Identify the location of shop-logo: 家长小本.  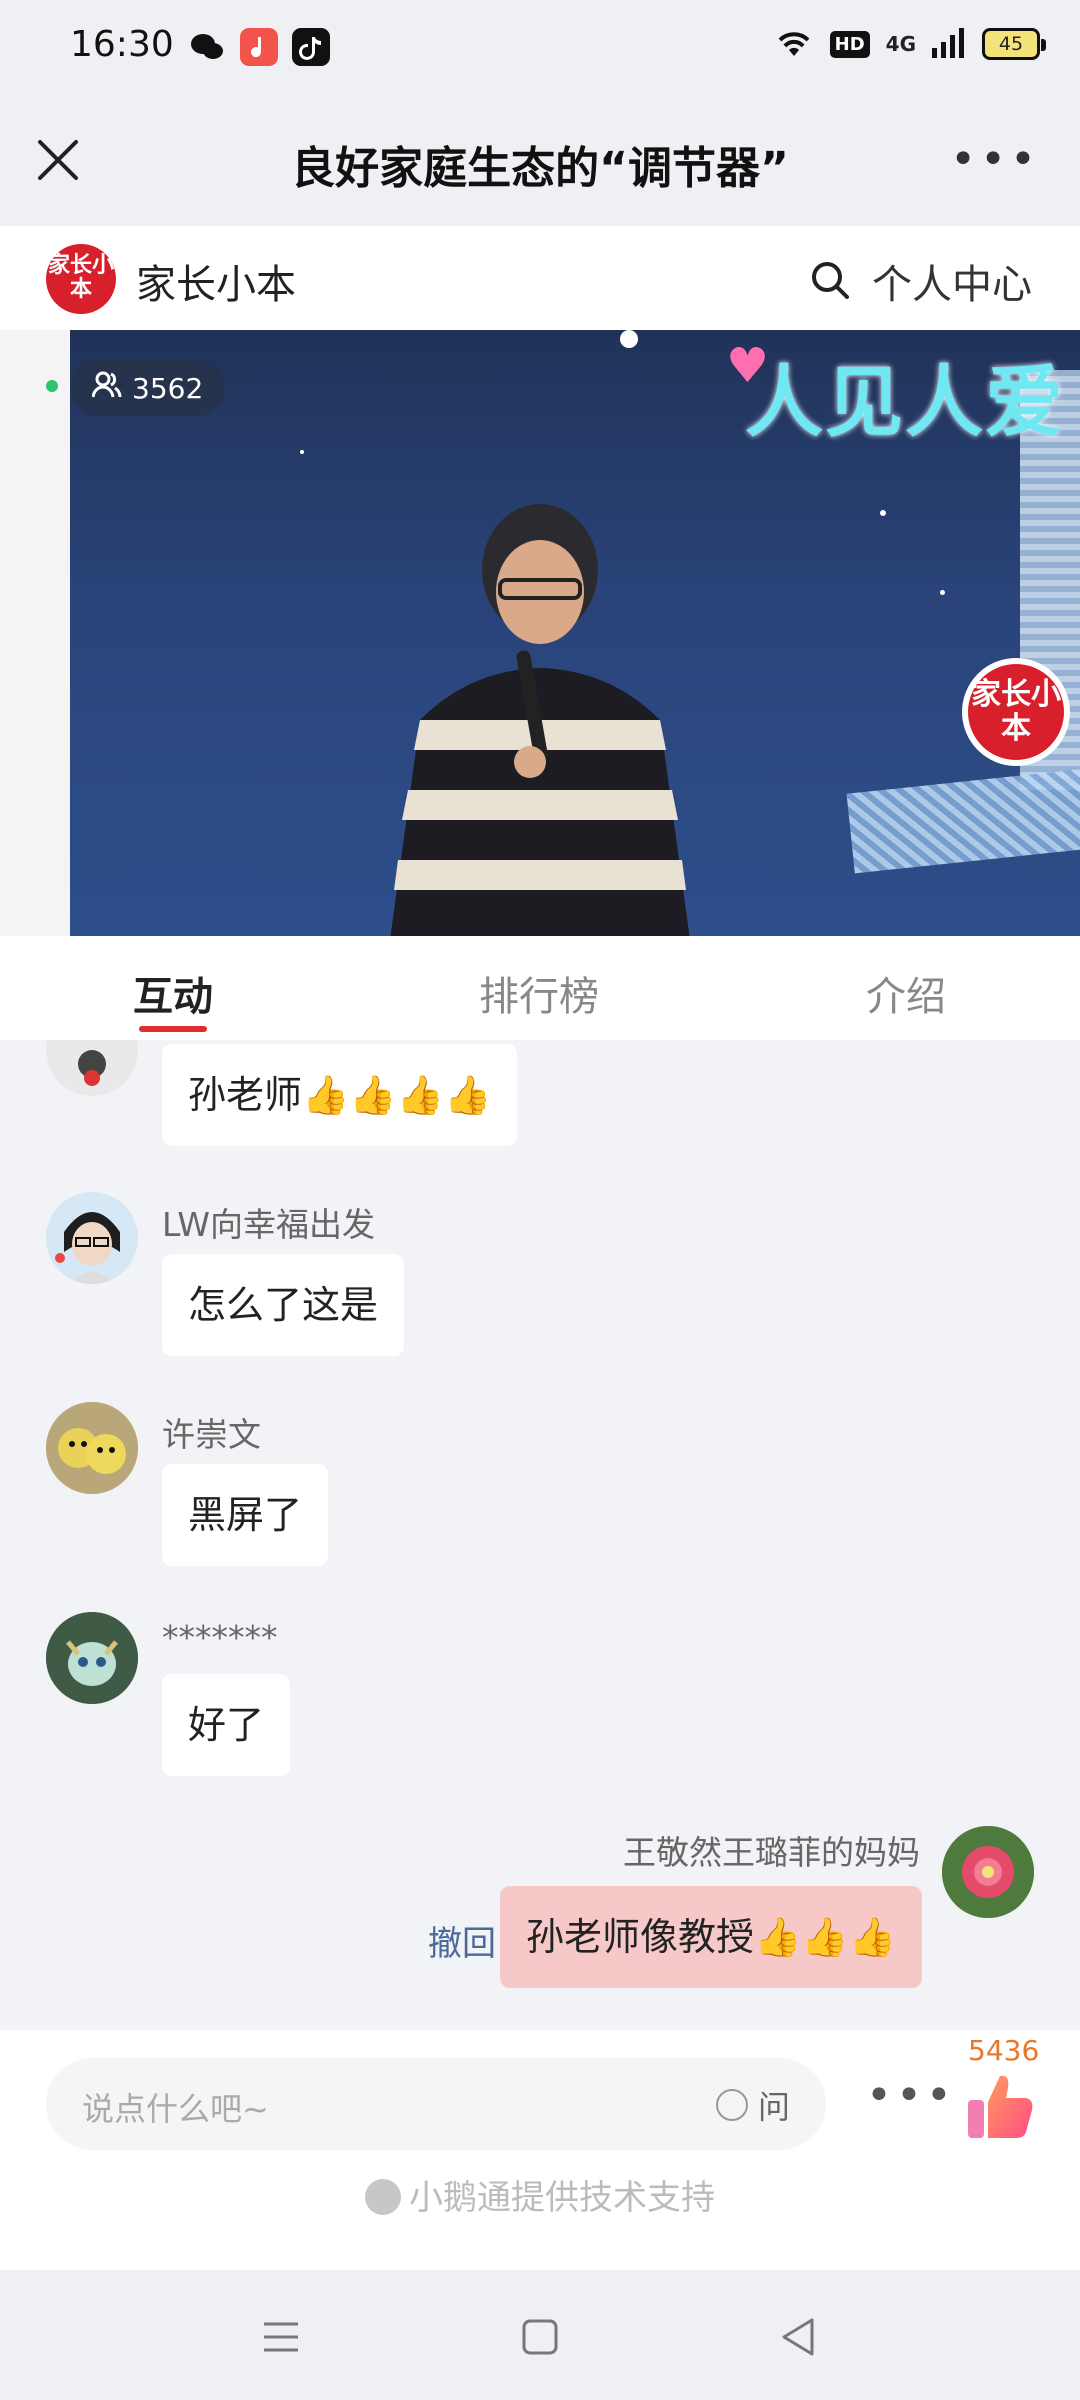
(81, 279).